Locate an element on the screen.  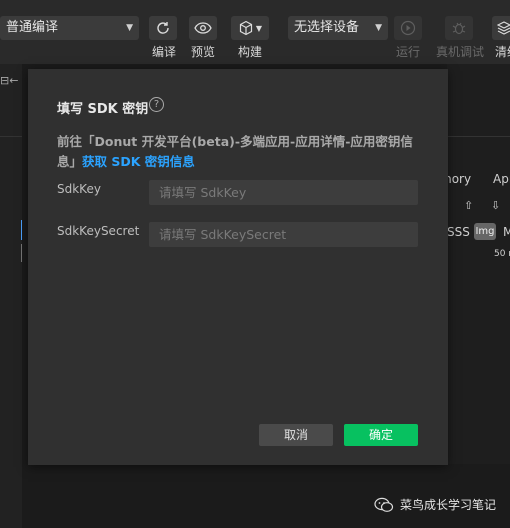
sdkkey-secret-label: SdkKeySecret is located at coordinates (98, 231).